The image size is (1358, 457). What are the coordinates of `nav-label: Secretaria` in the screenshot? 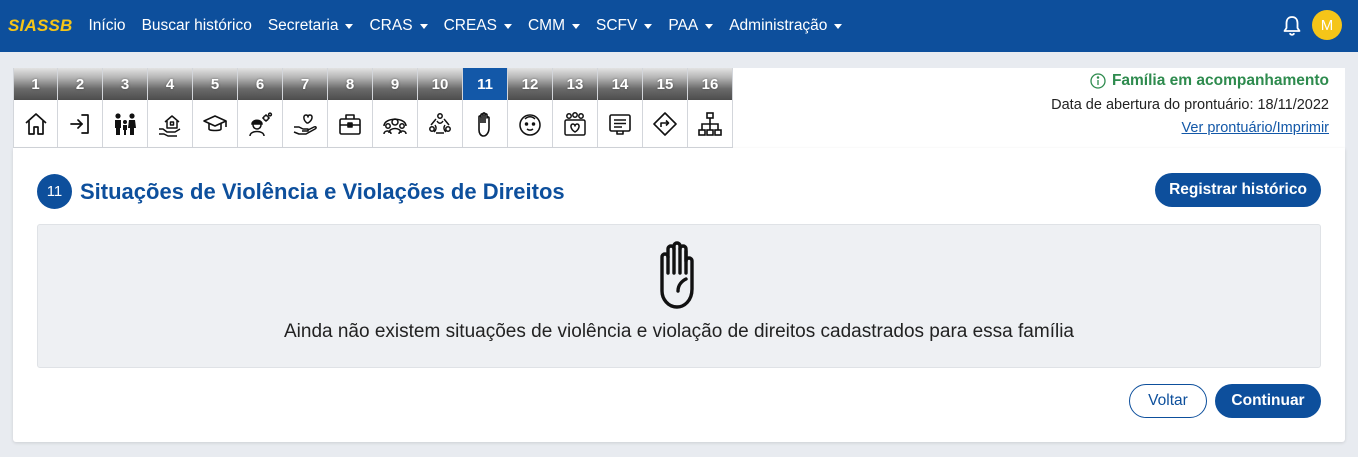 It's located at (303, 25).